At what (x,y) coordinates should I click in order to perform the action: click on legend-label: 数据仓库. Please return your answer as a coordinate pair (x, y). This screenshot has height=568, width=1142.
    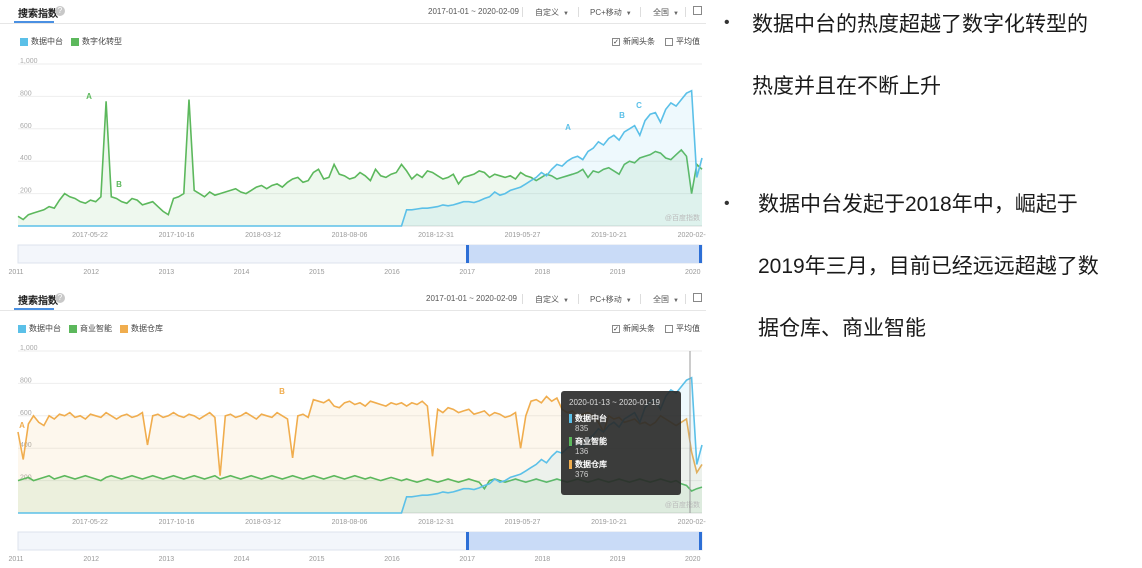
    Looking at the image, I should click on (147, 328).